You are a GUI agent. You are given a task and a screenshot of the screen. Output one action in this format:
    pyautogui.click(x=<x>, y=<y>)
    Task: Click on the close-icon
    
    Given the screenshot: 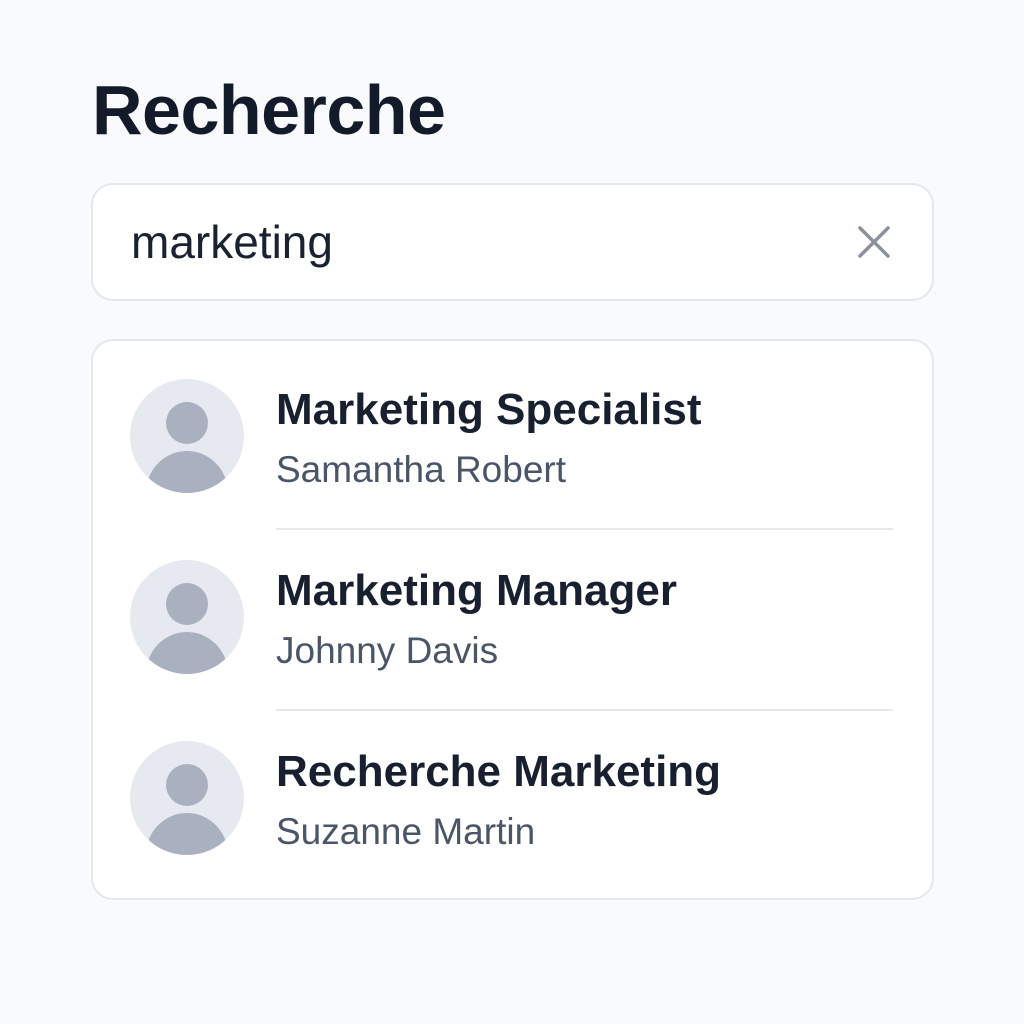 What is the action you would take?
    pyautogui.click(x=874, y=242)
    